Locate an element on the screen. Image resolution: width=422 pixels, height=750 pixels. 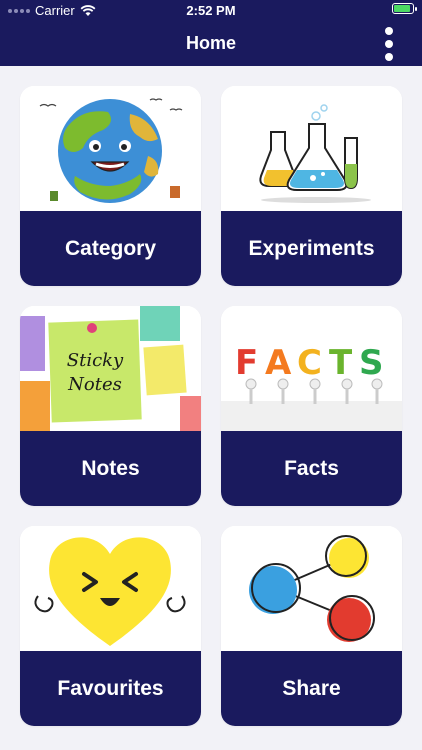
notes-label: Notes is located at coordinates (110, 468).